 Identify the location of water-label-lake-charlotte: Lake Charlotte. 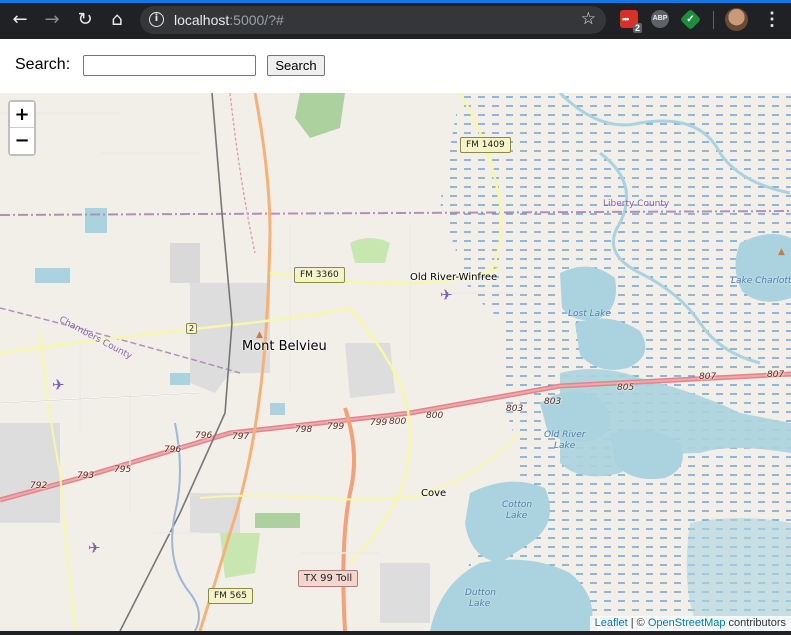
(761, 281).